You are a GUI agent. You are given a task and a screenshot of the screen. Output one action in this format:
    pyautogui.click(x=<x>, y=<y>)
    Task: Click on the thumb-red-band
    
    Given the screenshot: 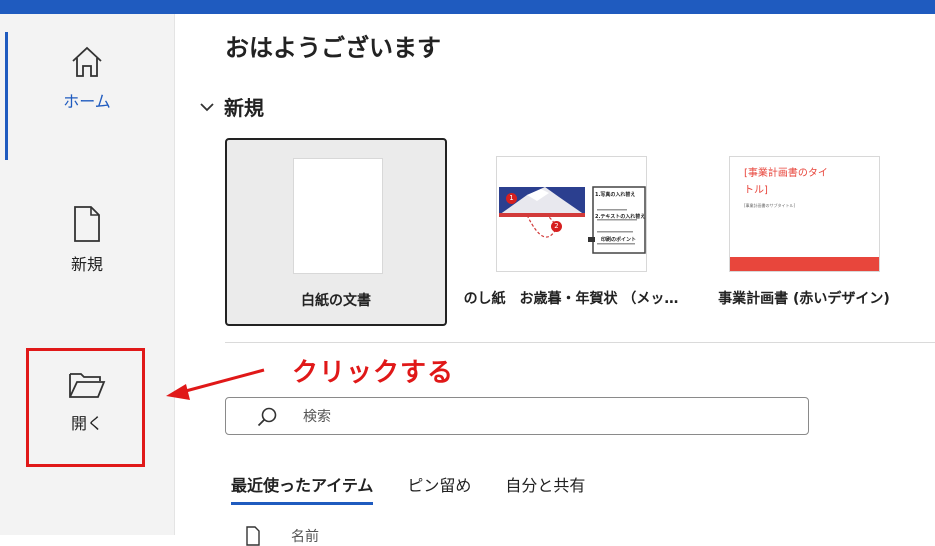 What is the action you would take?
    pyautogui.click(x=804, y=264)
    